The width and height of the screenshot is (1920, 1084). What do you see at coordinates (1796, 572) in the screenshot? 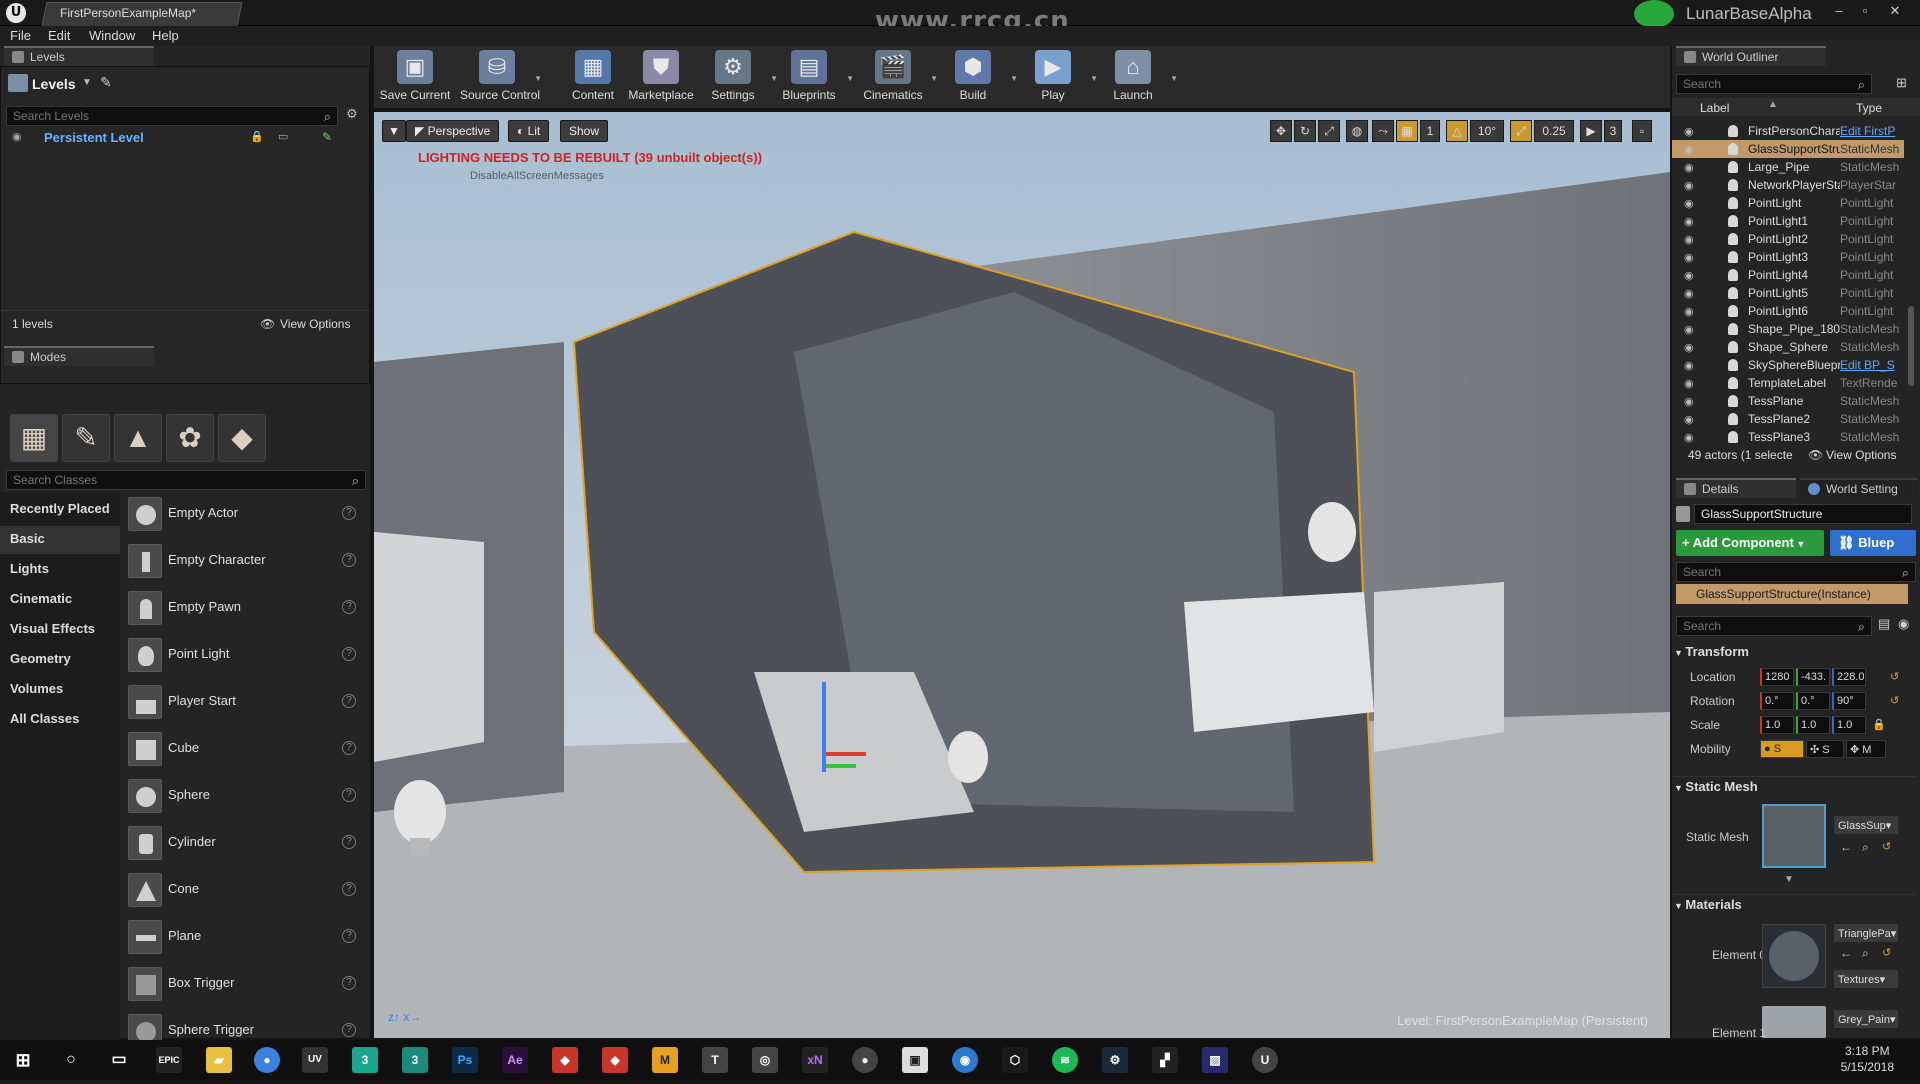
I see `components-search-input: Search ⌕` at bounding box center [1796, 572].